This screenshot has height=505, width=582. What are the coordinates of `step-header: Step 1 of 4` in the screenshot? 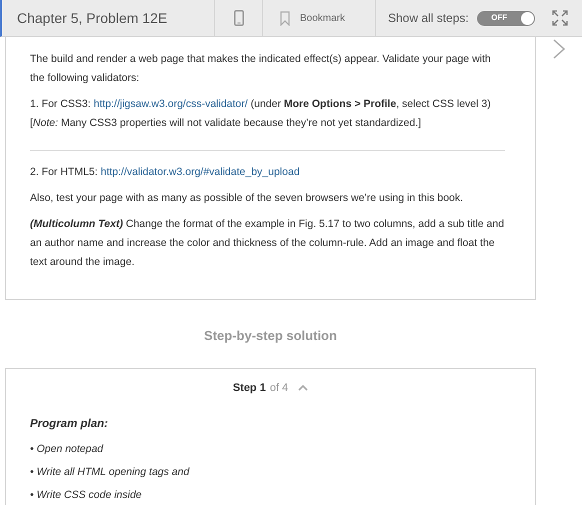 It's located at (270, 388).